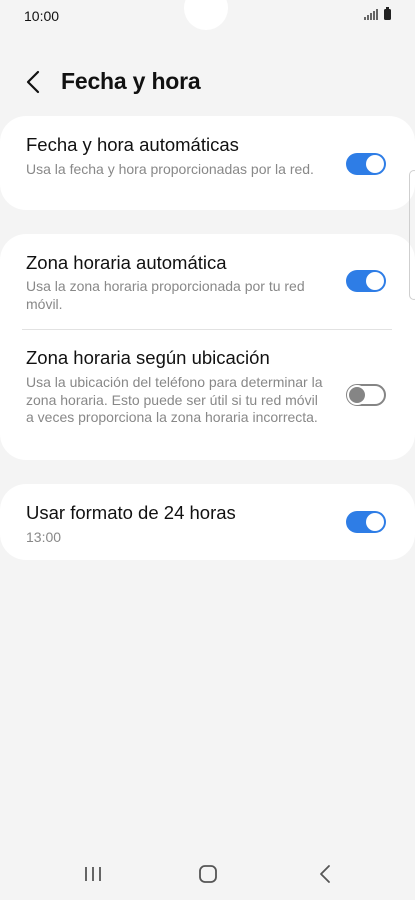  I want to click on auto-timezone-toggle, so click(366, 281).